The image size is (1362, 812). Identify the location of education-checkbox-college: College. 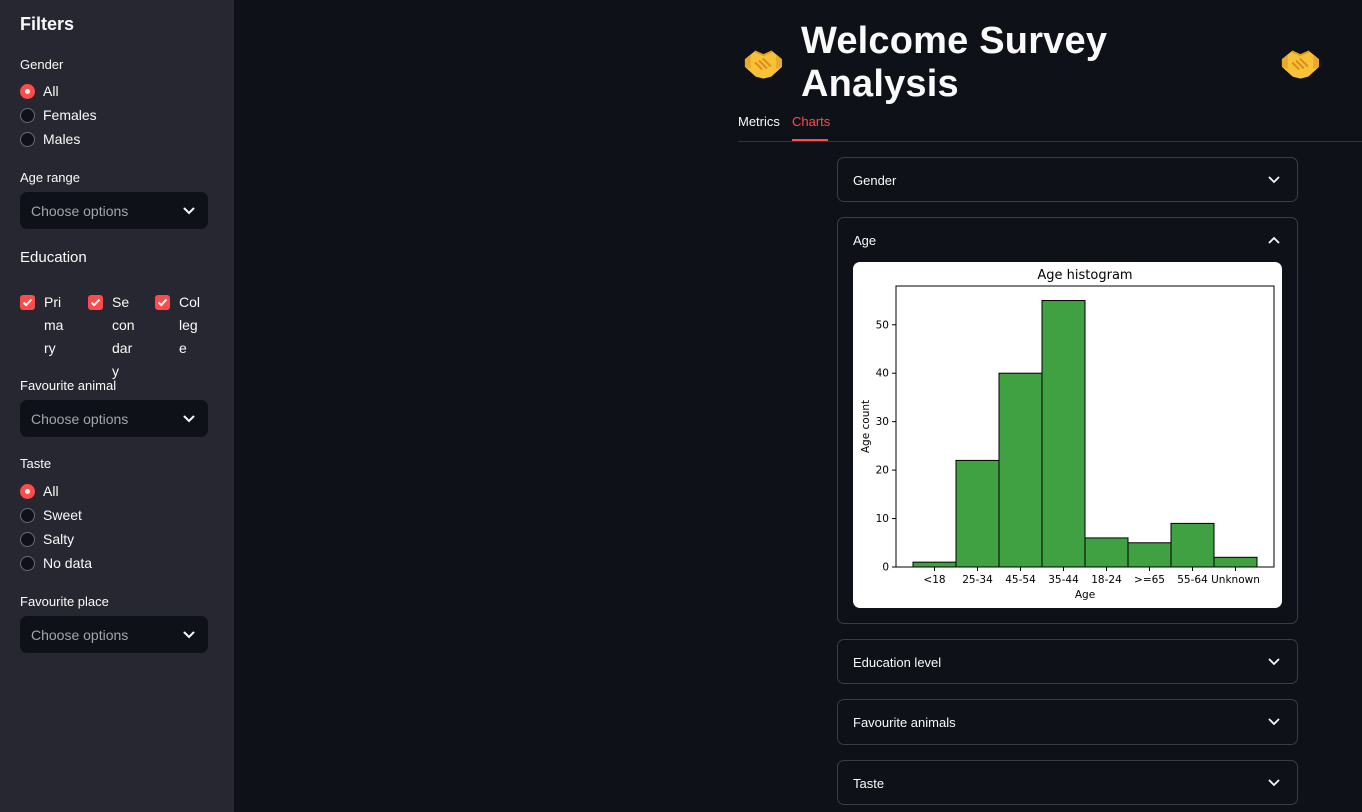
(179, 327).